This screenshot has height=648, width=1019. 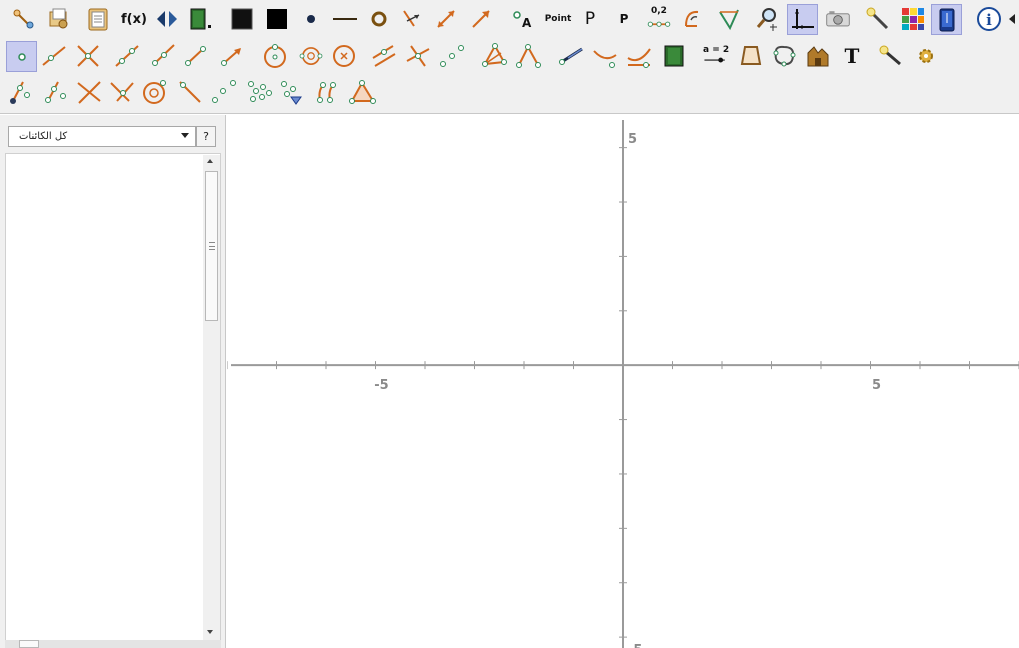 I want to click on help-button: ?, so click(x=206, y=136).